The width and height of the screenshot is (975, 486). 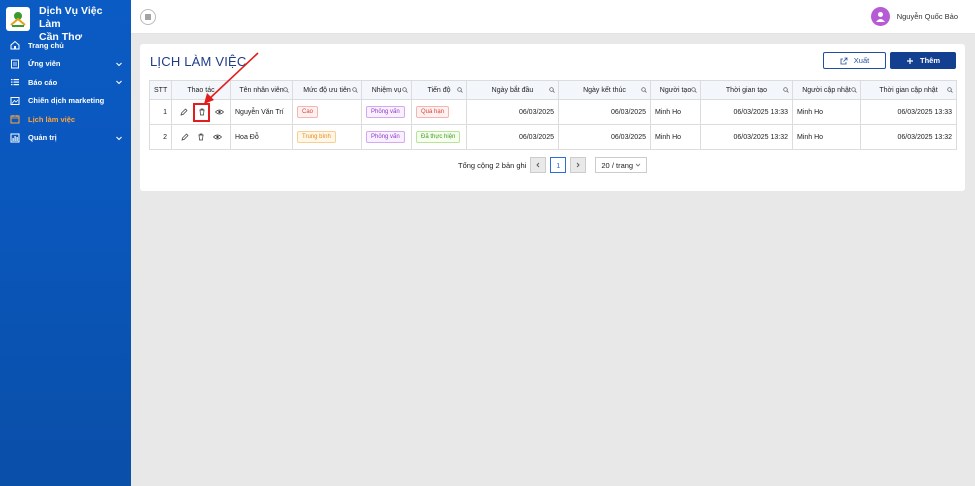 I want to click on cell-start-date: 06/03/2025, so click(x=512, y=112).